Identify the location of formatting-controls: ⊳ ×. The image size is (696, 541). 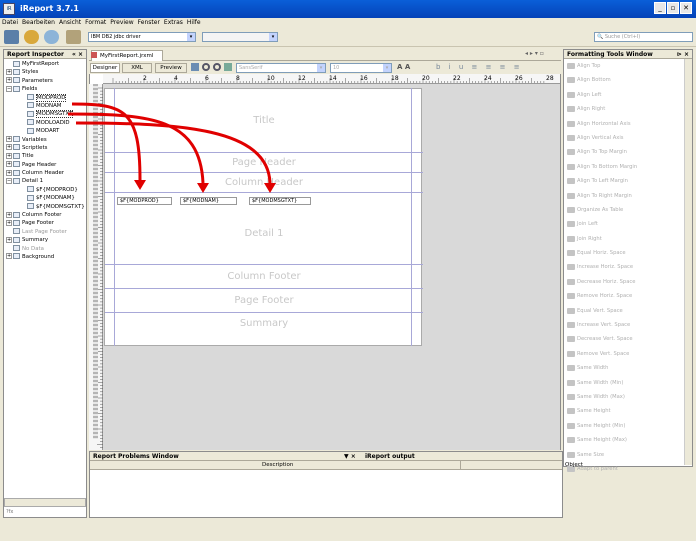
(683, 54).